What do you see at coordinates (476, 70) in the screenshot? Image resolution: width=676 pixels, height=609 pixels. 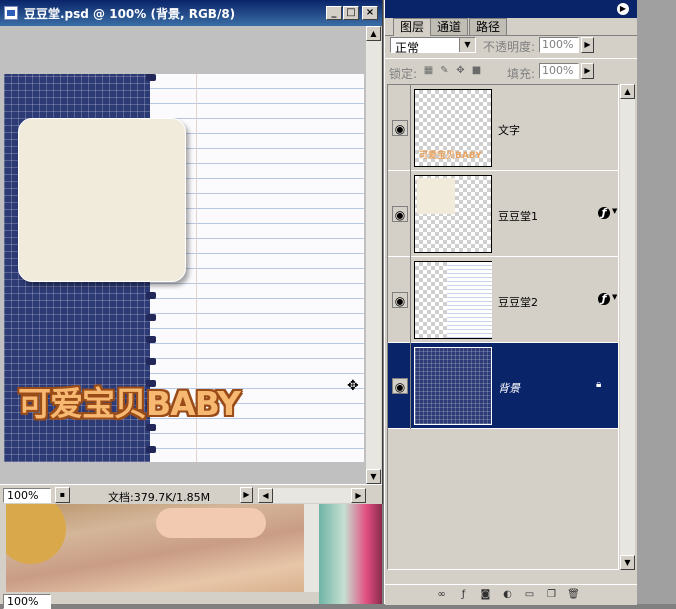 I see `lock-all-icon: ■` at bounding box center [476, 70].